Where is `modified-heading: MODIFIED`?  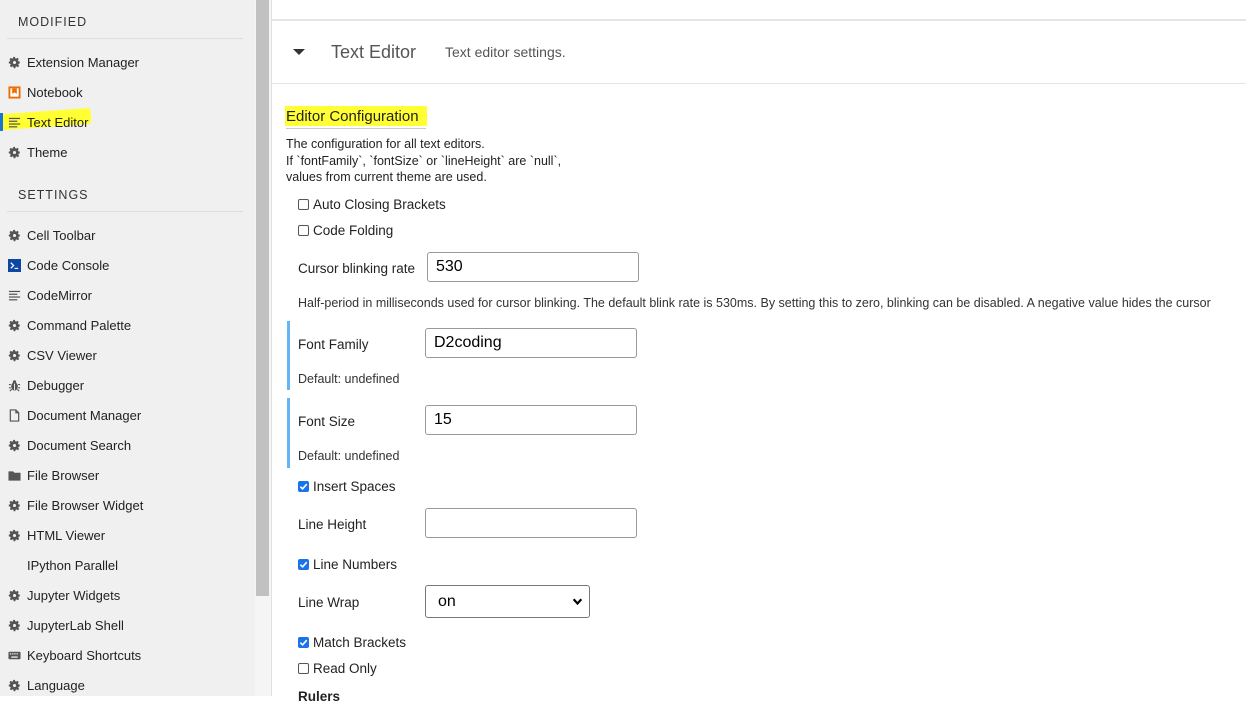
modified-heading: MODIFIED is located at coordinates (53, 22).